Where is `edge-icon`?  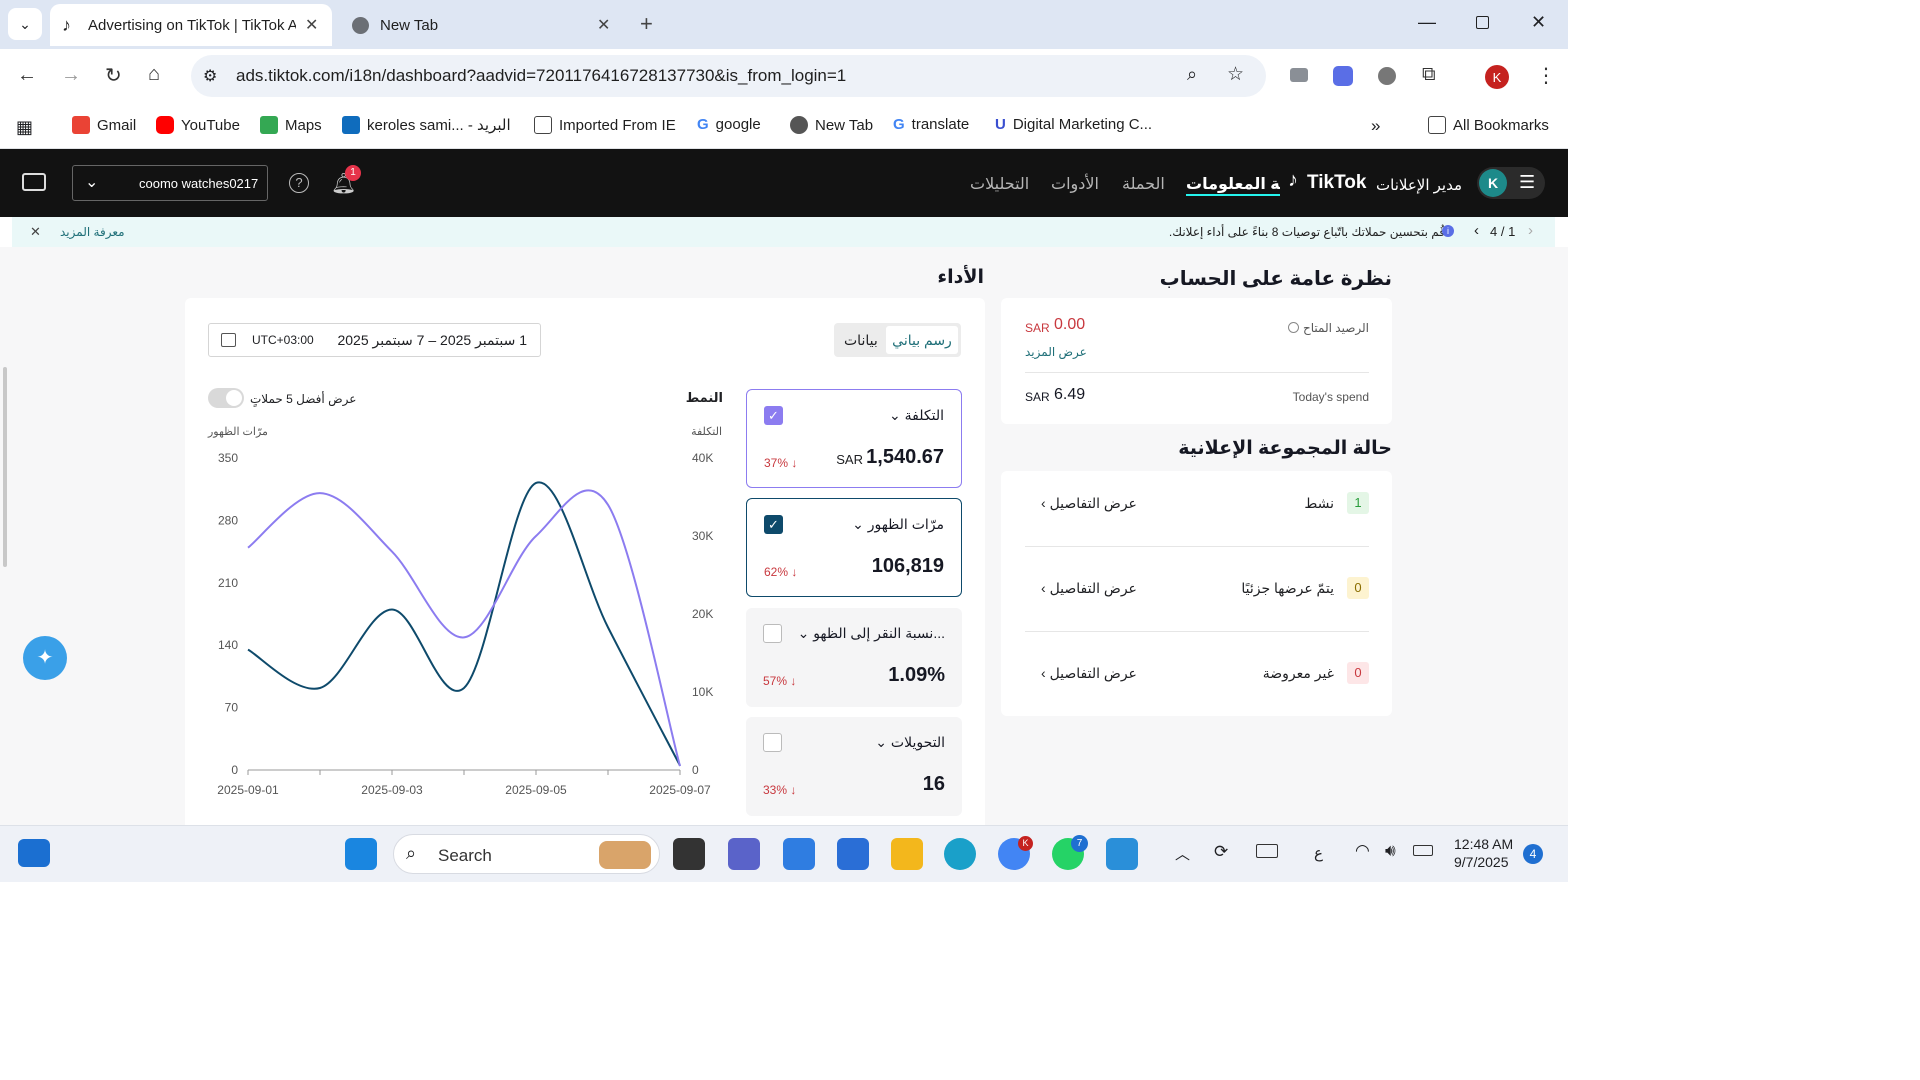 edge-icon is located at coordinates (960, 854).